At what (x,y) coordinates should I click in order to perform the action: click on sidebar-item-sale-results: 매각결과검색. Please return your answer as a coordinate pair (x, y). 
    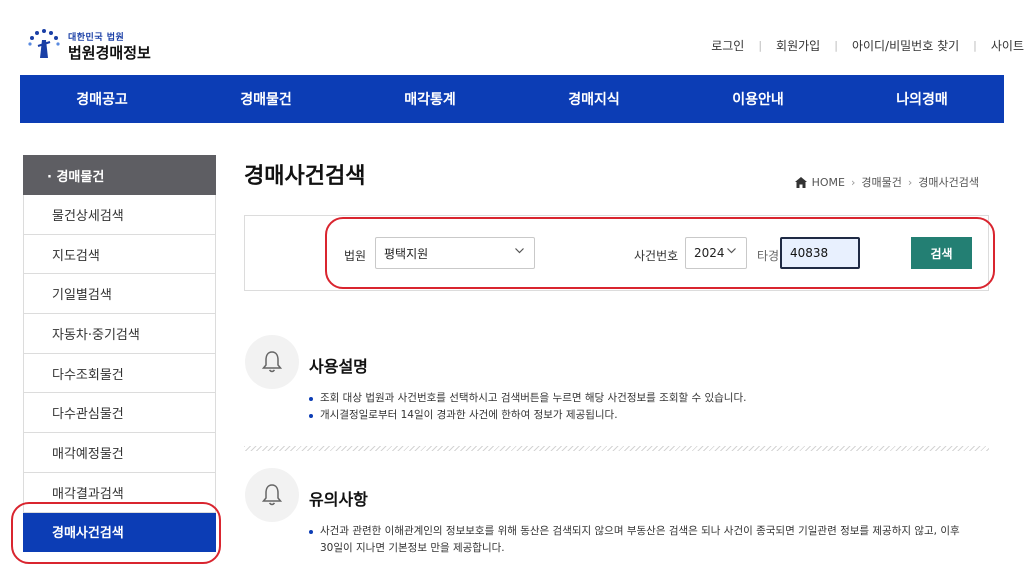
    Looking at the image, I should click on (119, 492).